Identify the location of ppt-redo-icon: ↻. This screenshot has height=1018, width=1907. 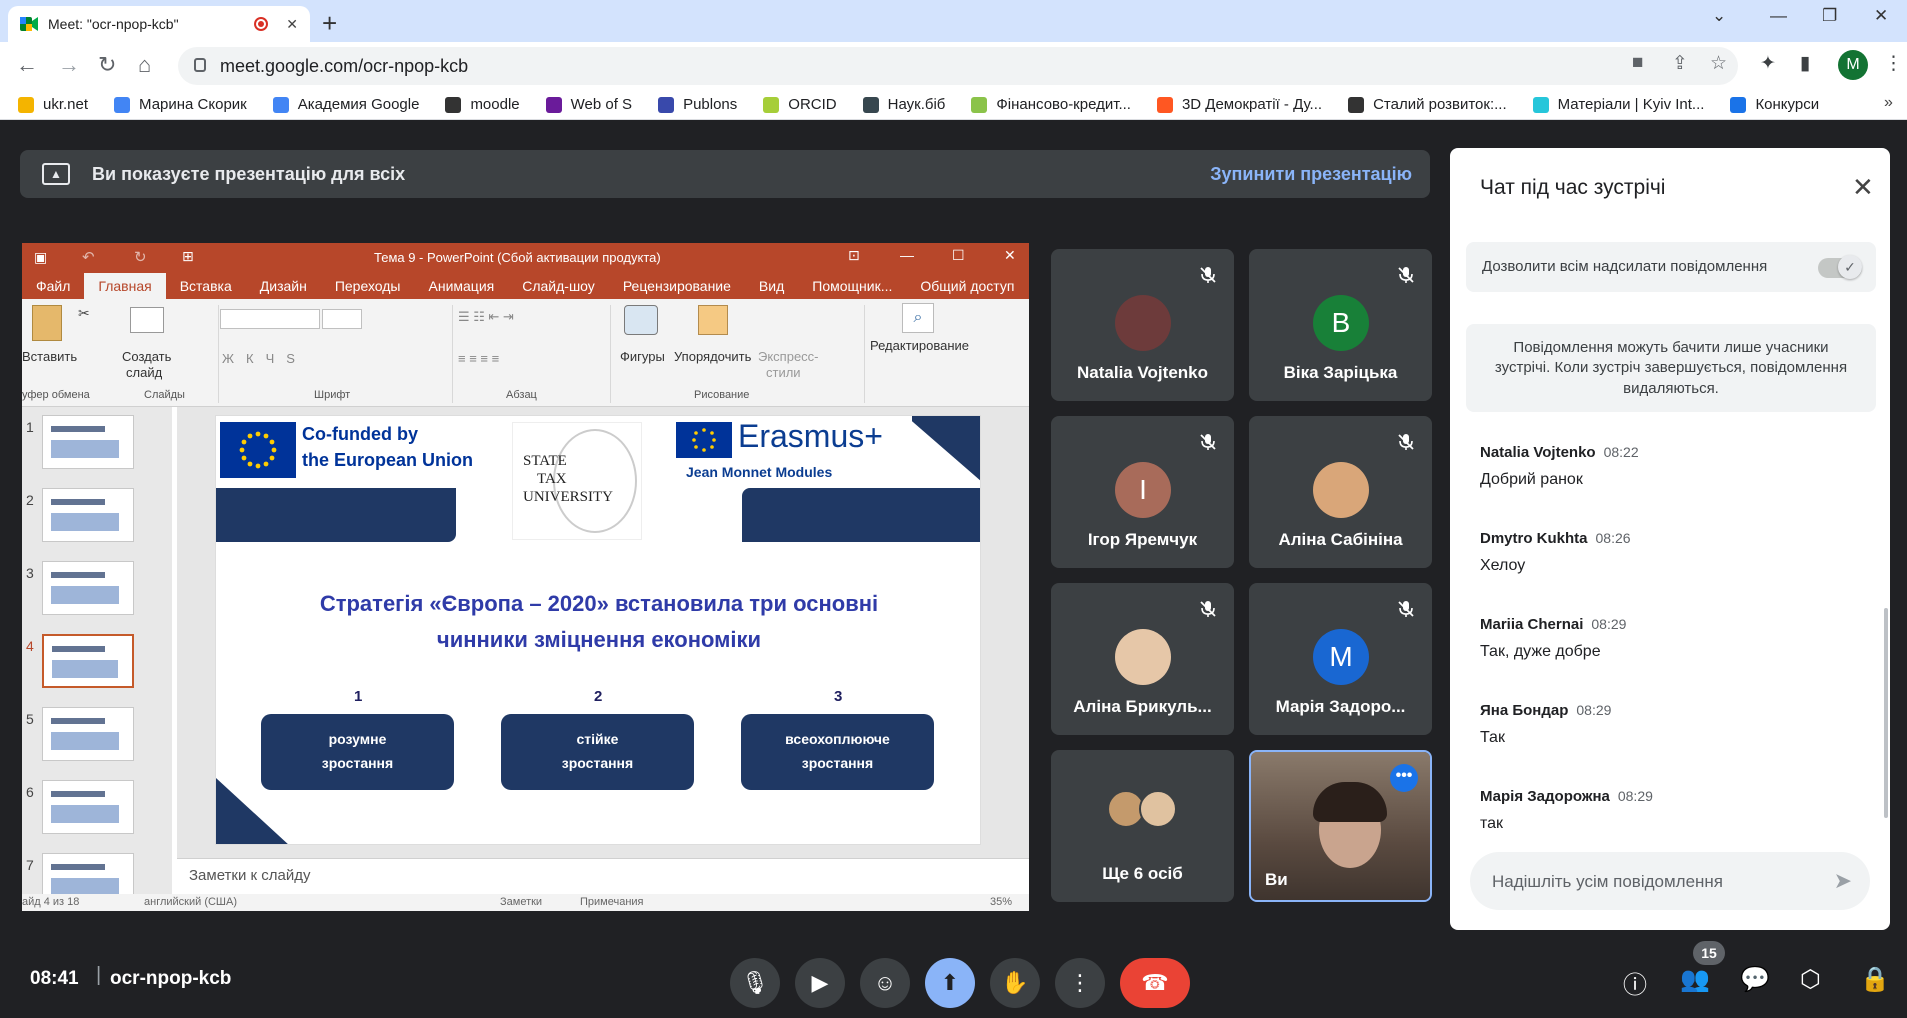
(140, 257).